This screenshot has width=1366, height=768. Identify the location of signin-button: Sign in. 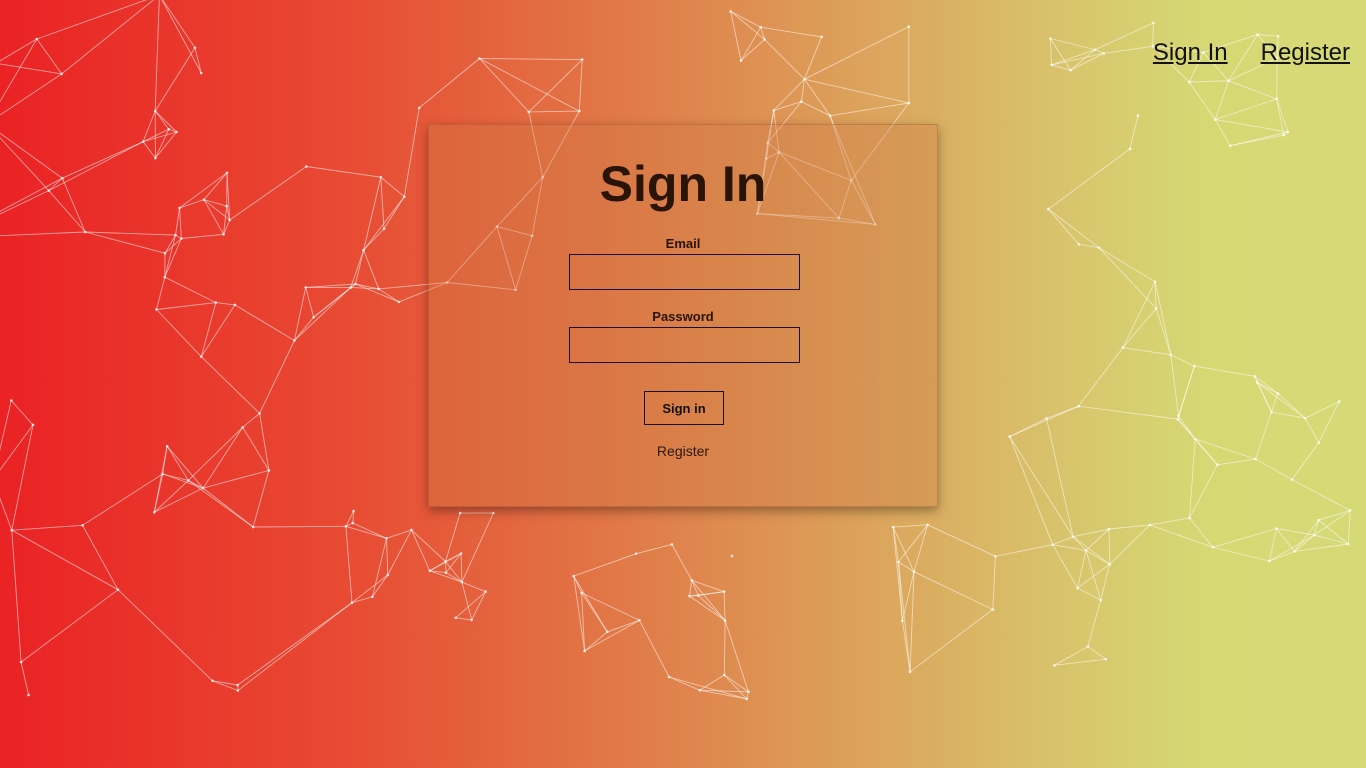
(684, 408).